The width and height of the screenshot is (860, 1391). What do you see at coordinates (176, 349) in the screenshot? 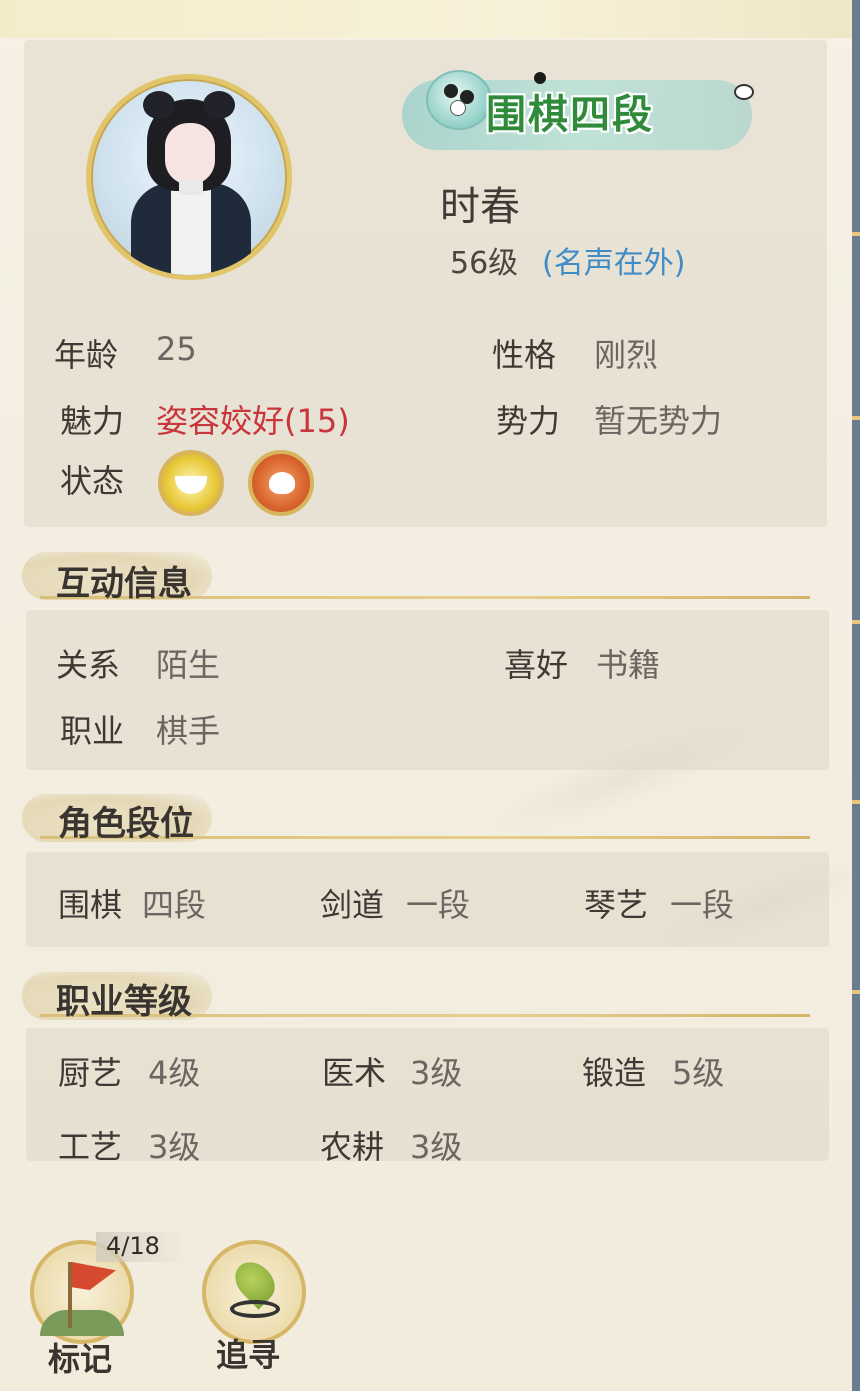
I see `age-value: 25` at bounding box center [176, 349].